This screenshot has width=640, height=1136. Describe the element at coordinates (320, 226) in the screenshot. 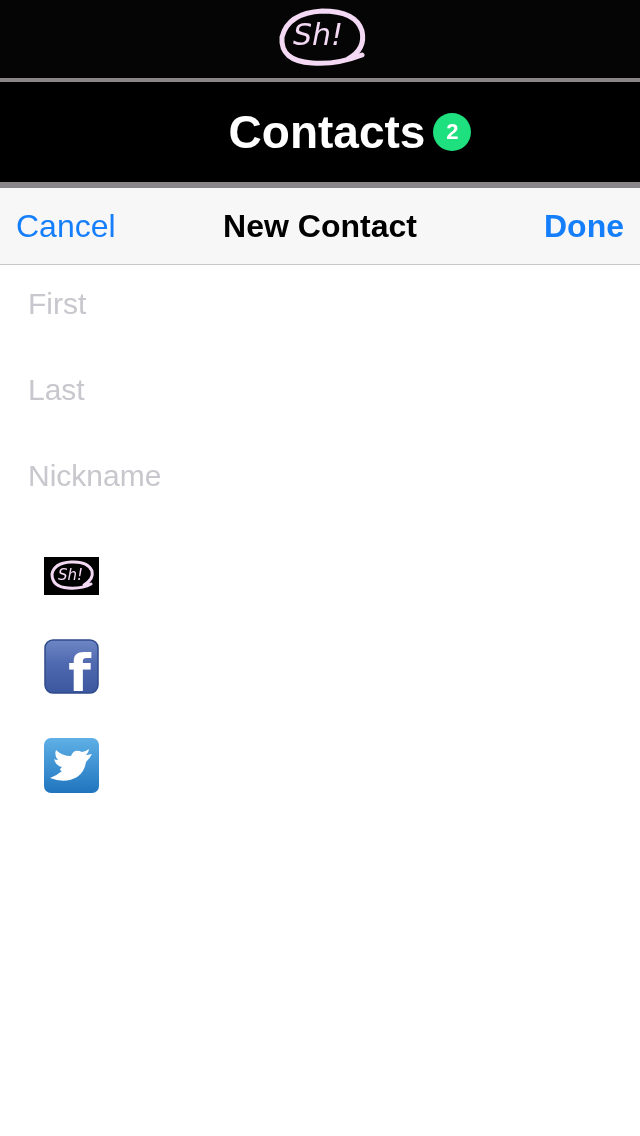

I see `nav-title: New Contact` at that location.